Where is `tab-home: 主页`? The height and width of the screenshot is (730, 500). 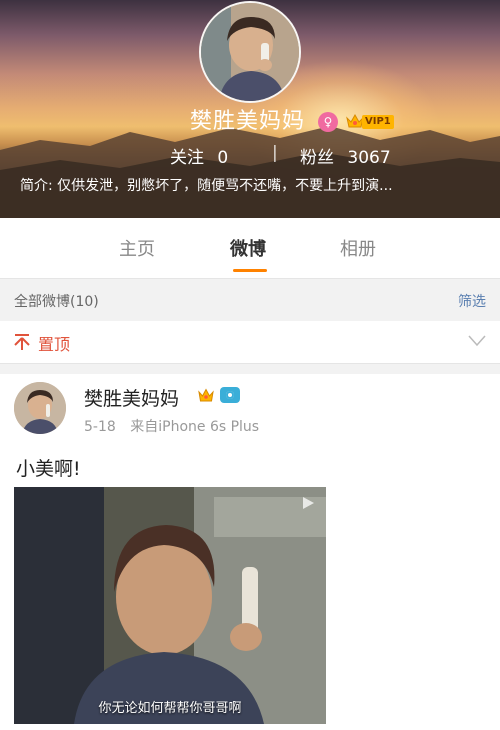
tab-home: 主页 is located at coordinates (137, 248).